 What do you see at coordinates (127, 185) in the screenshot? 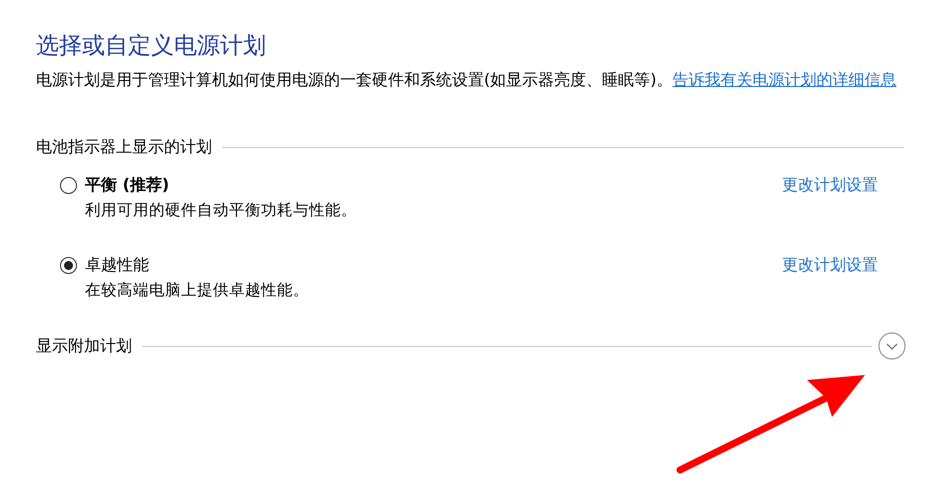
I see `plan-name: 平衡 (推荐)` at bounding box center [127, 185].